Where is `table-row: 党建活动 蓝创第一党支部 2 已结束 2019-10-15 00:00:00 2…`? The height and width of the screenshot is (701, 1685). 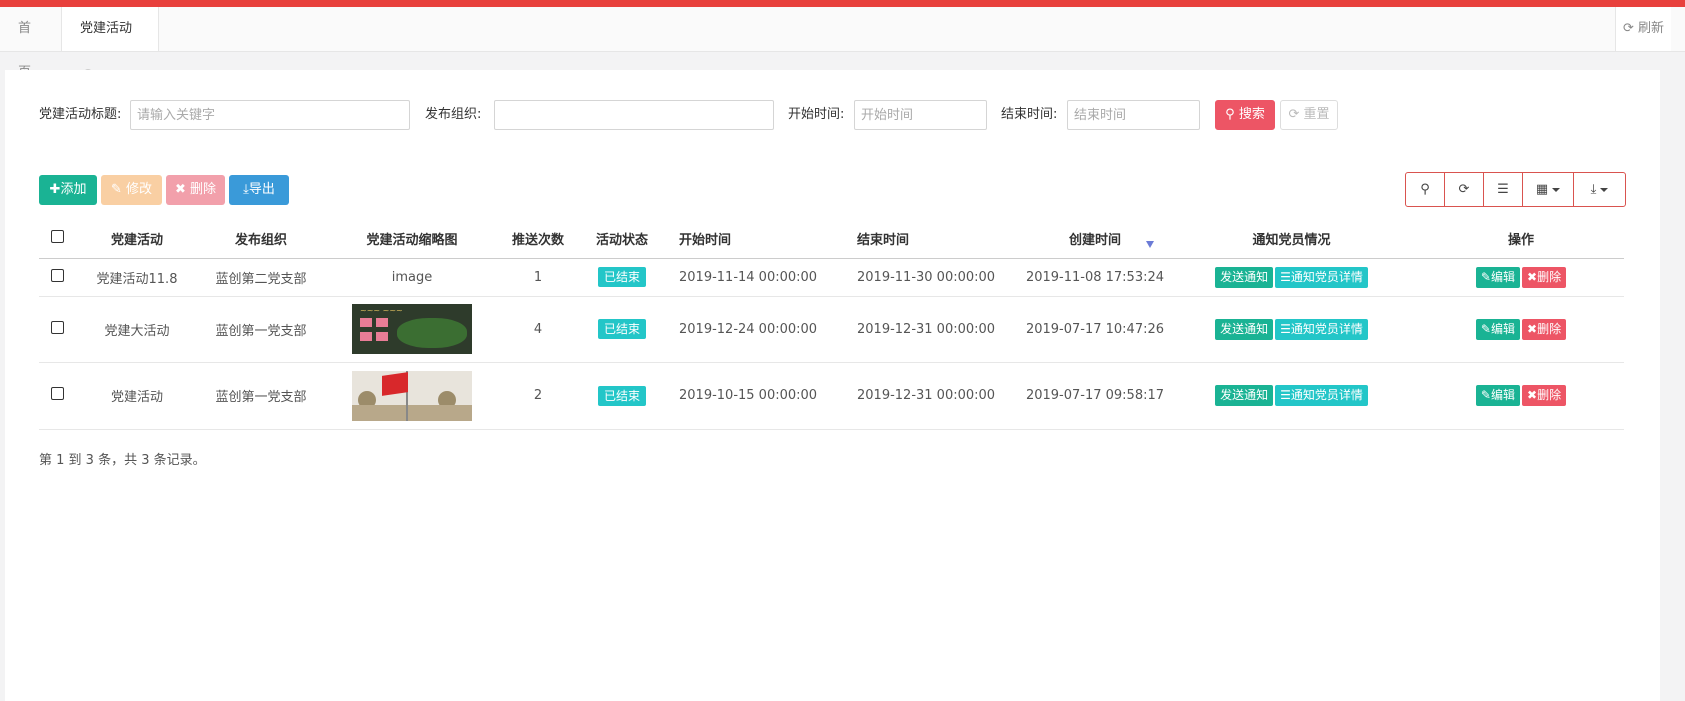
table-row: 党建活动 蓝创第一党支部 2 已结束 2019-10-15 00:00:00 2… is located at coordinates (831, 396).